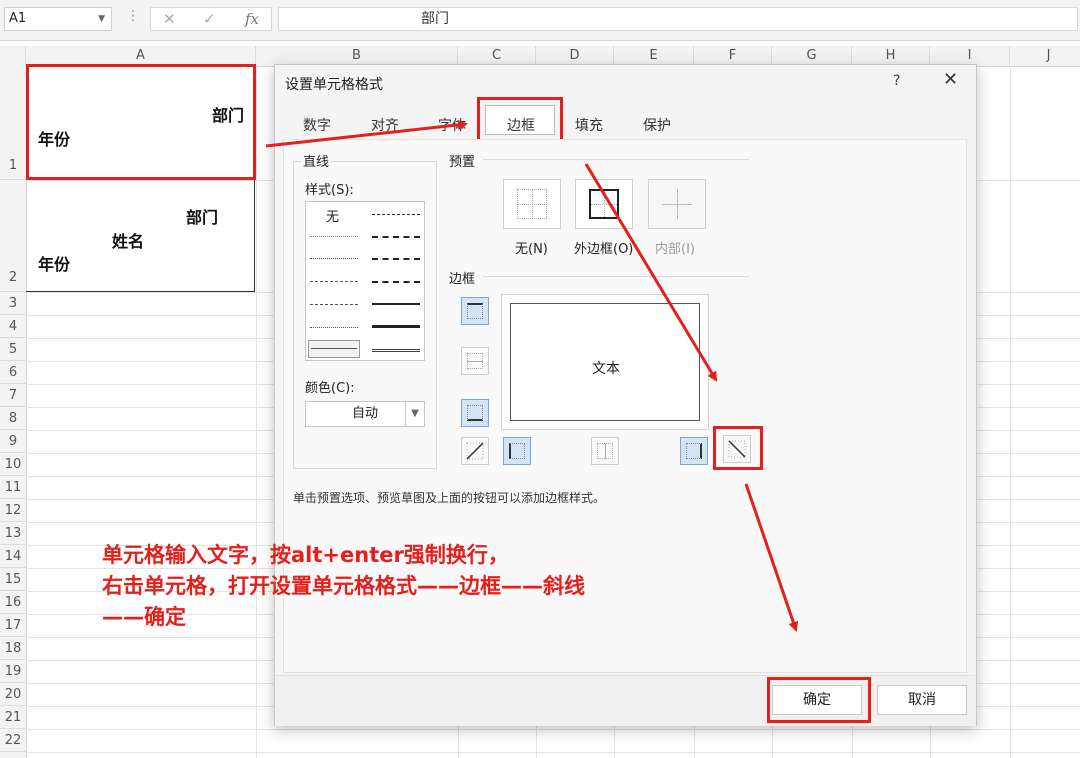  Describe the element at coordinates (305, 555) in the screenshot. I see `annotation-line-1: 单元格输入文字，按alt+enter强制换行，` at that location.